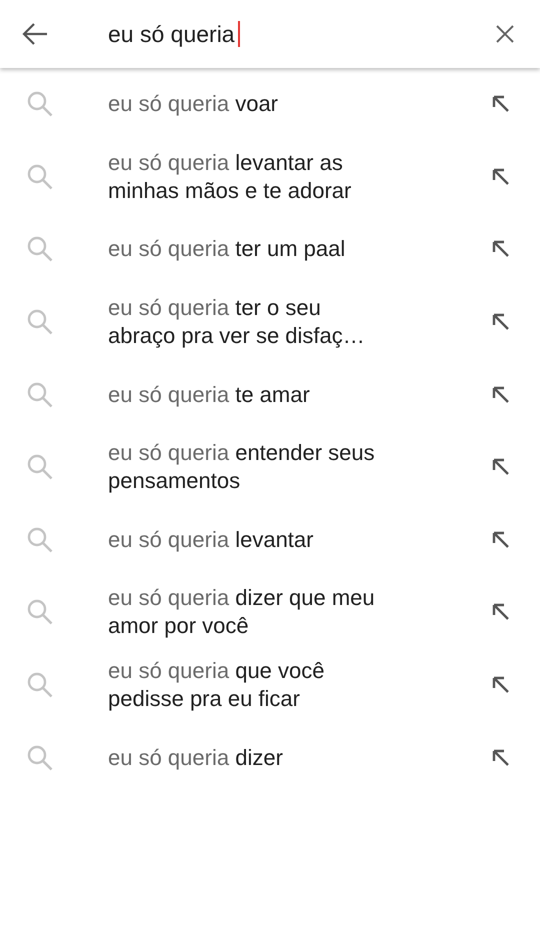 Image resolution: width=540 pixels, height=940 pixels. Describe the element at coordinates (249, 104) in the screenshot. I see `suggestion-text: eu só queria voar` at that location.